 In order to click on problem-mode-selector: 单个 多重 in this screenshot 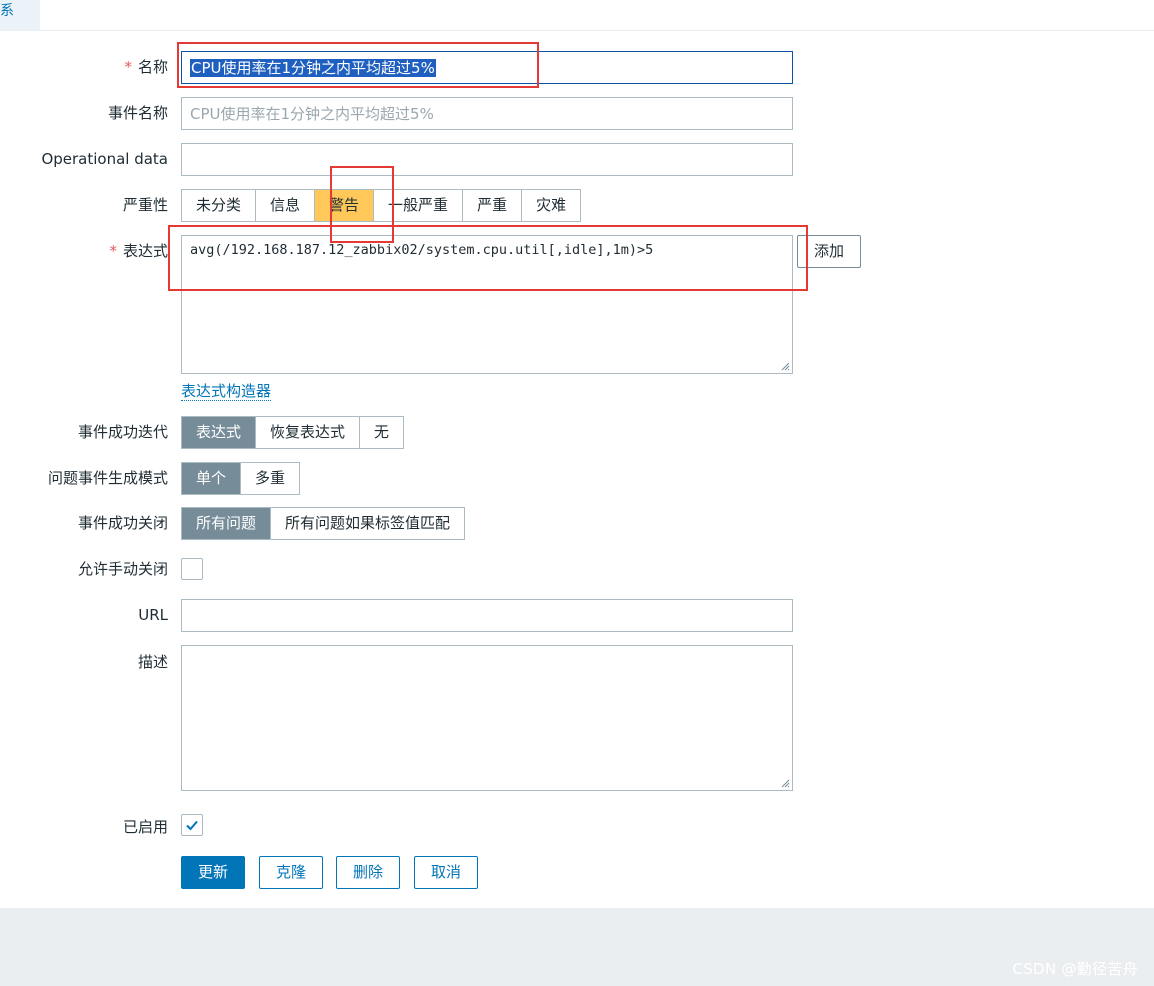, I will do `click(241, 478)`.